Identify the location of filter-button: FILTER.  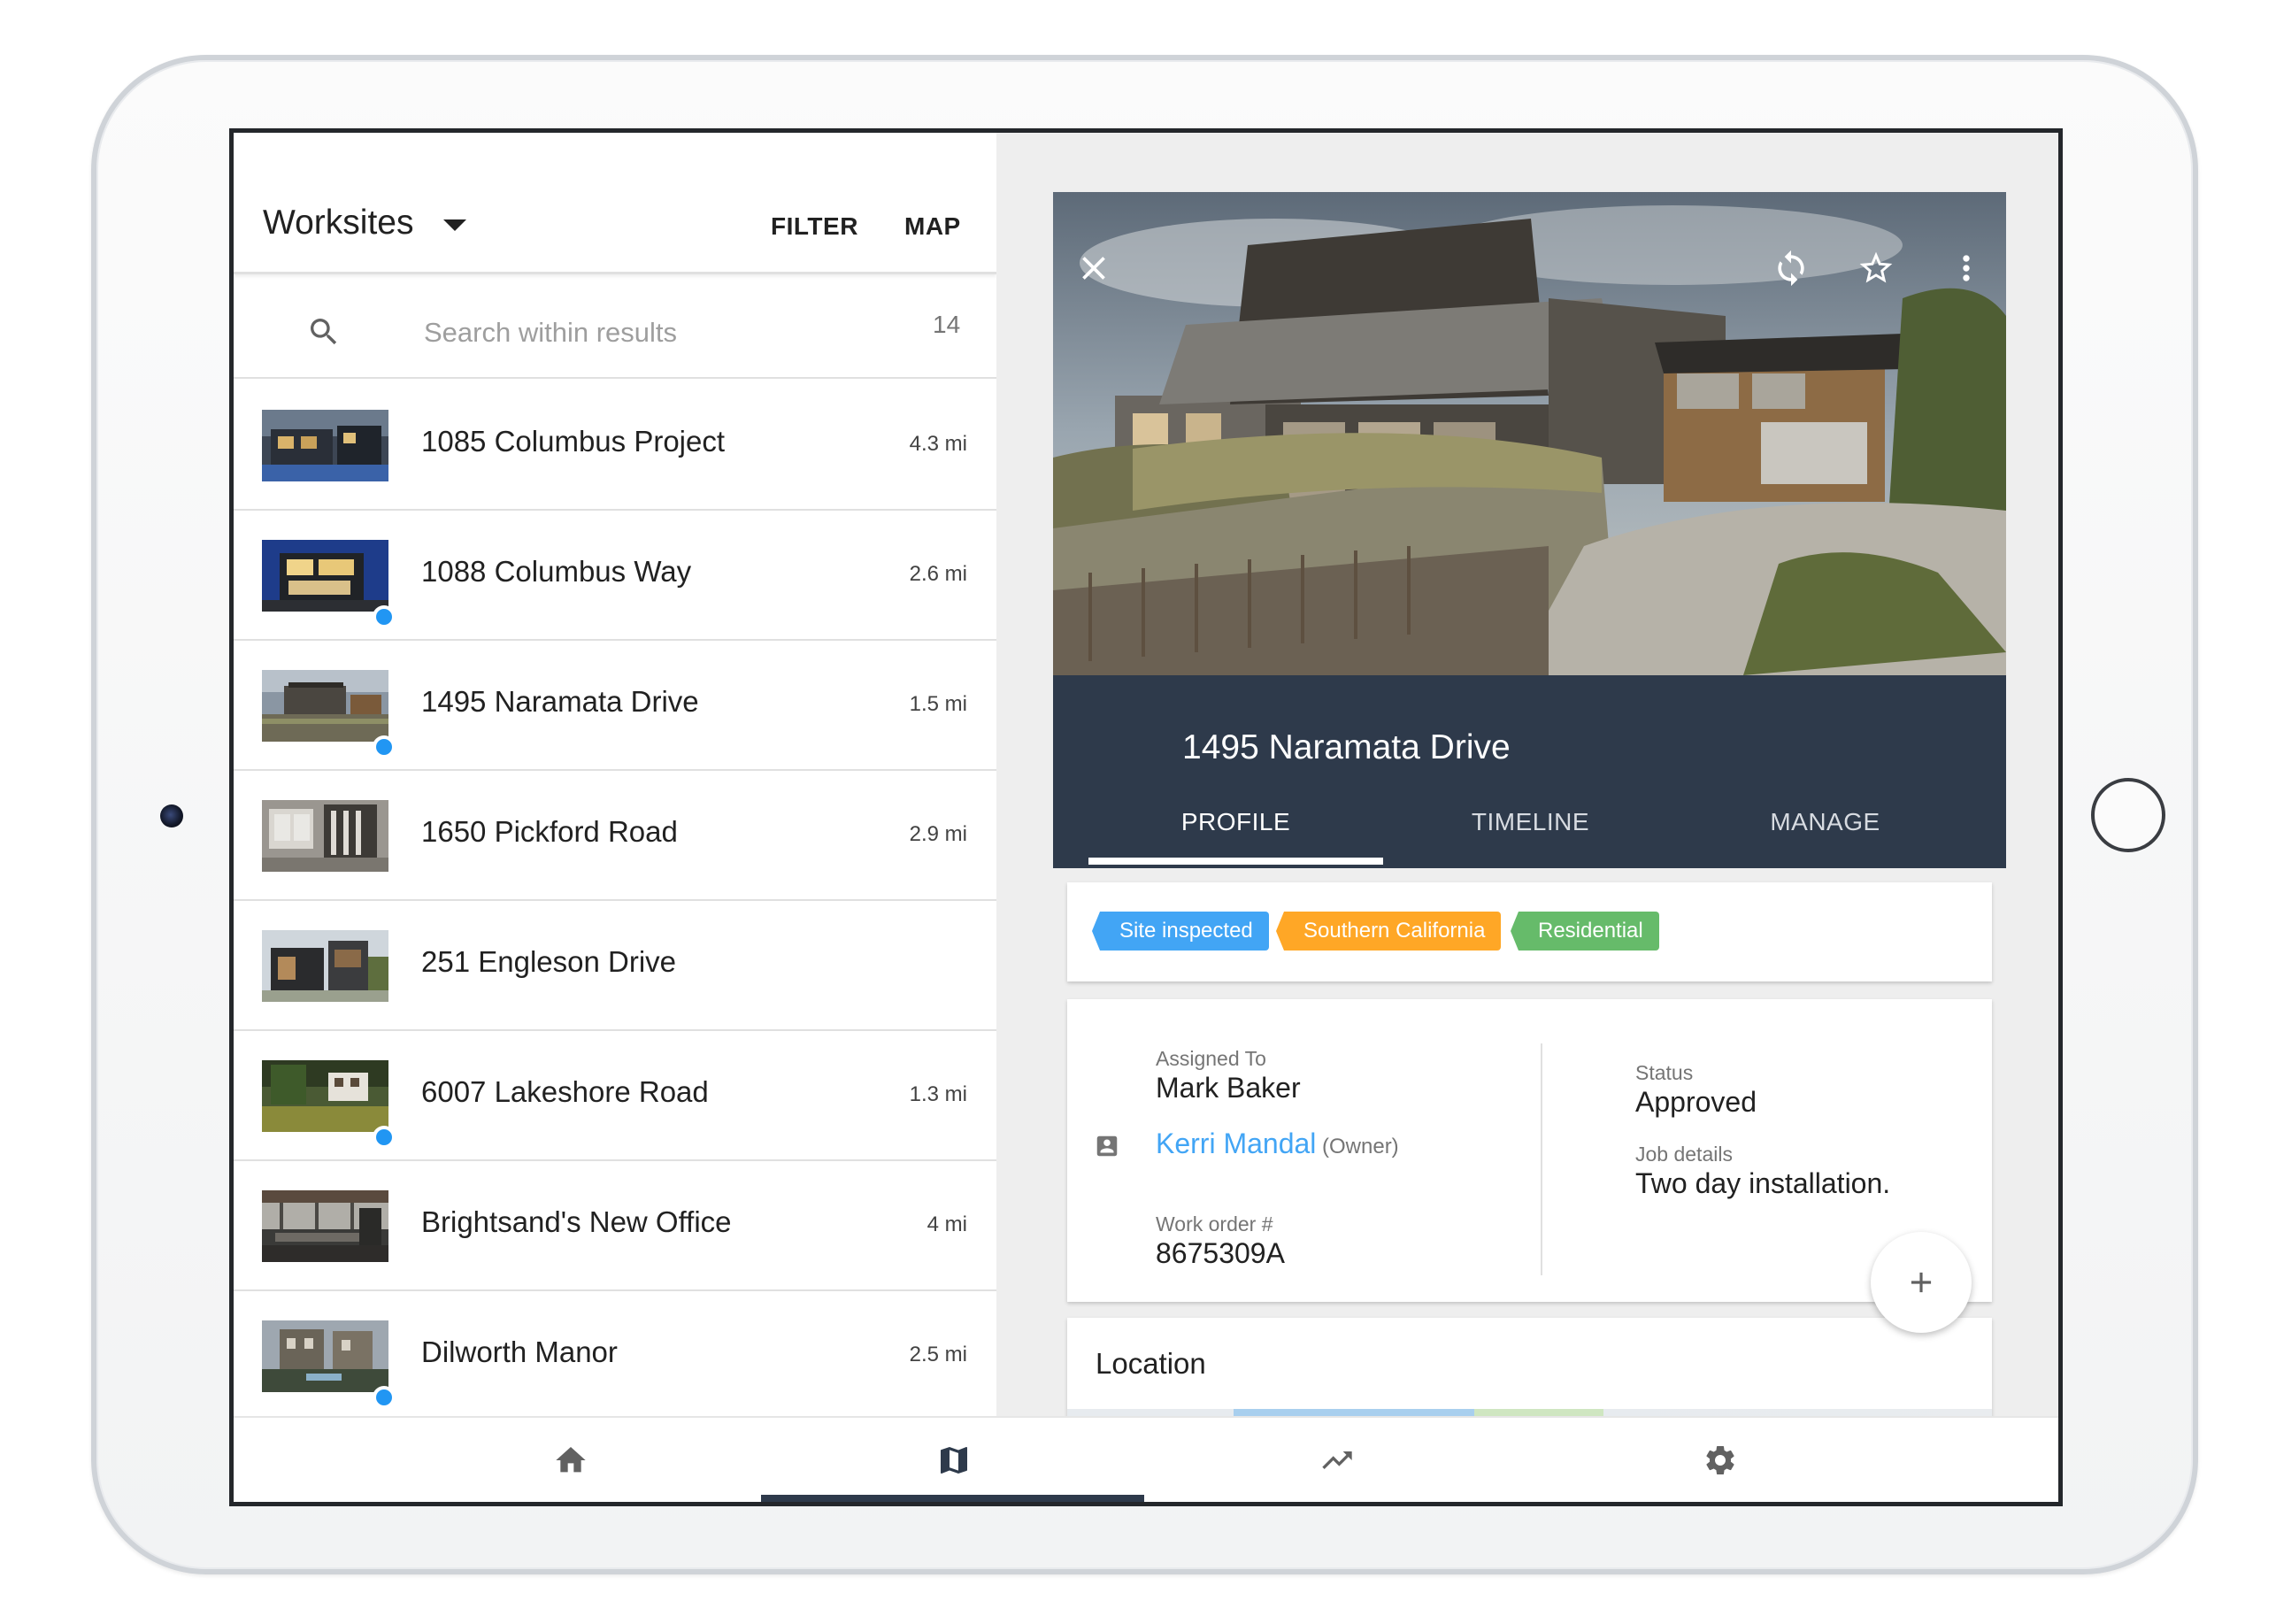
(814, 227).